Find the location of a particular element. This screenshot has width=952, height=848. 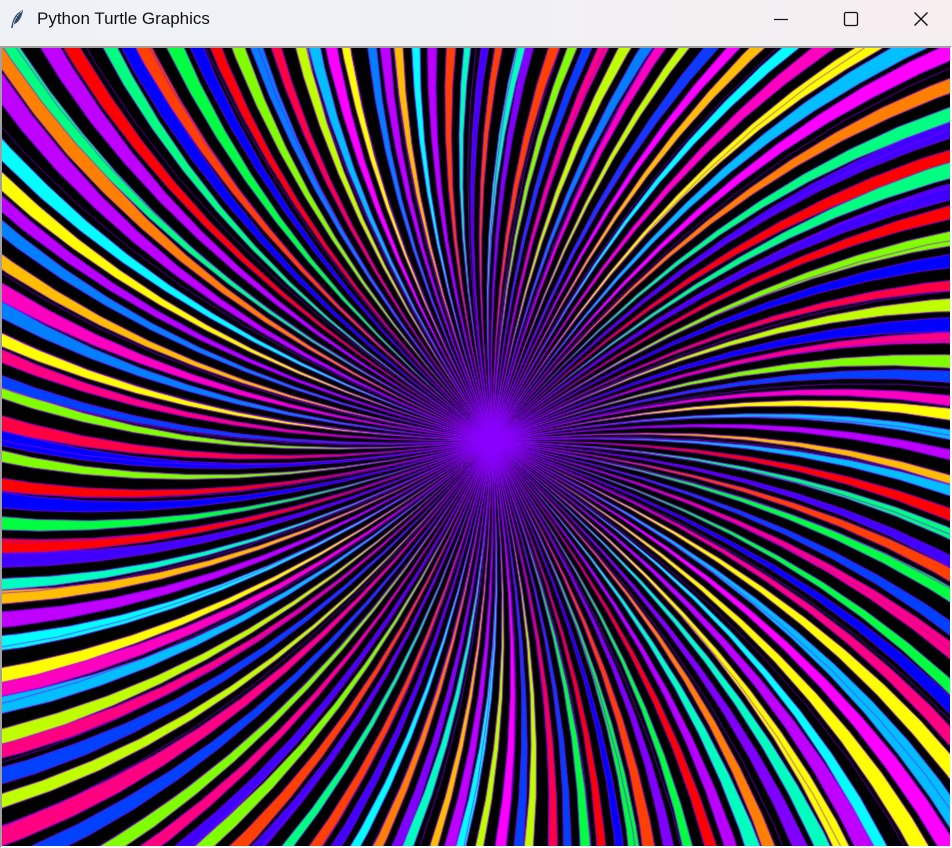

minimize-icon is located at coordinates (781, 19).